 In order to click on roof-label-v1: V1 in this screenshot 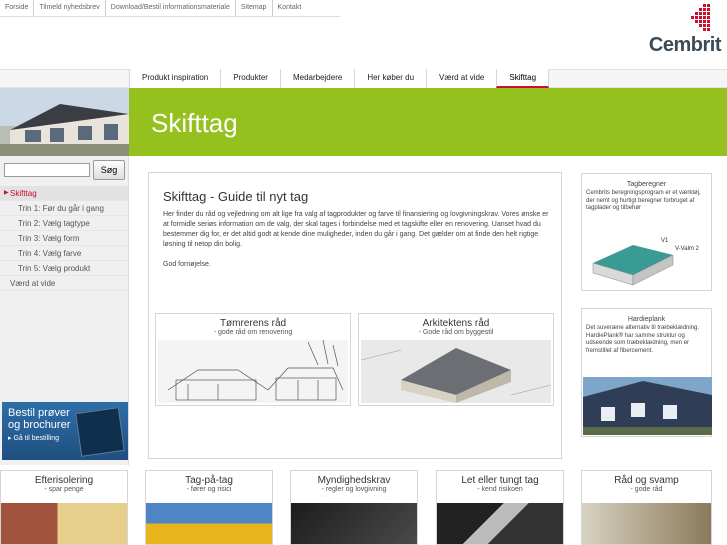, I will do `click(665, 241)`.